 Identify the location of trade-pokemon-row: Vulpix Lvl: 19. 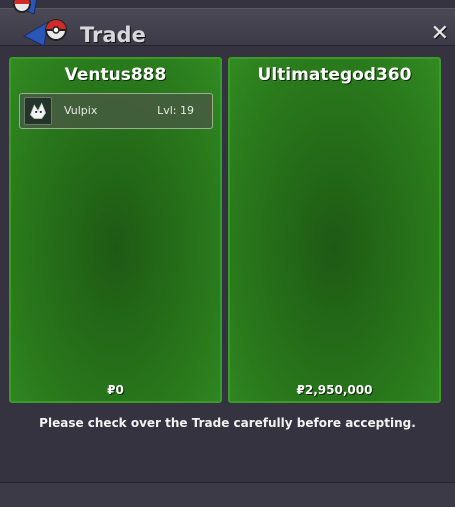
(116, 111).